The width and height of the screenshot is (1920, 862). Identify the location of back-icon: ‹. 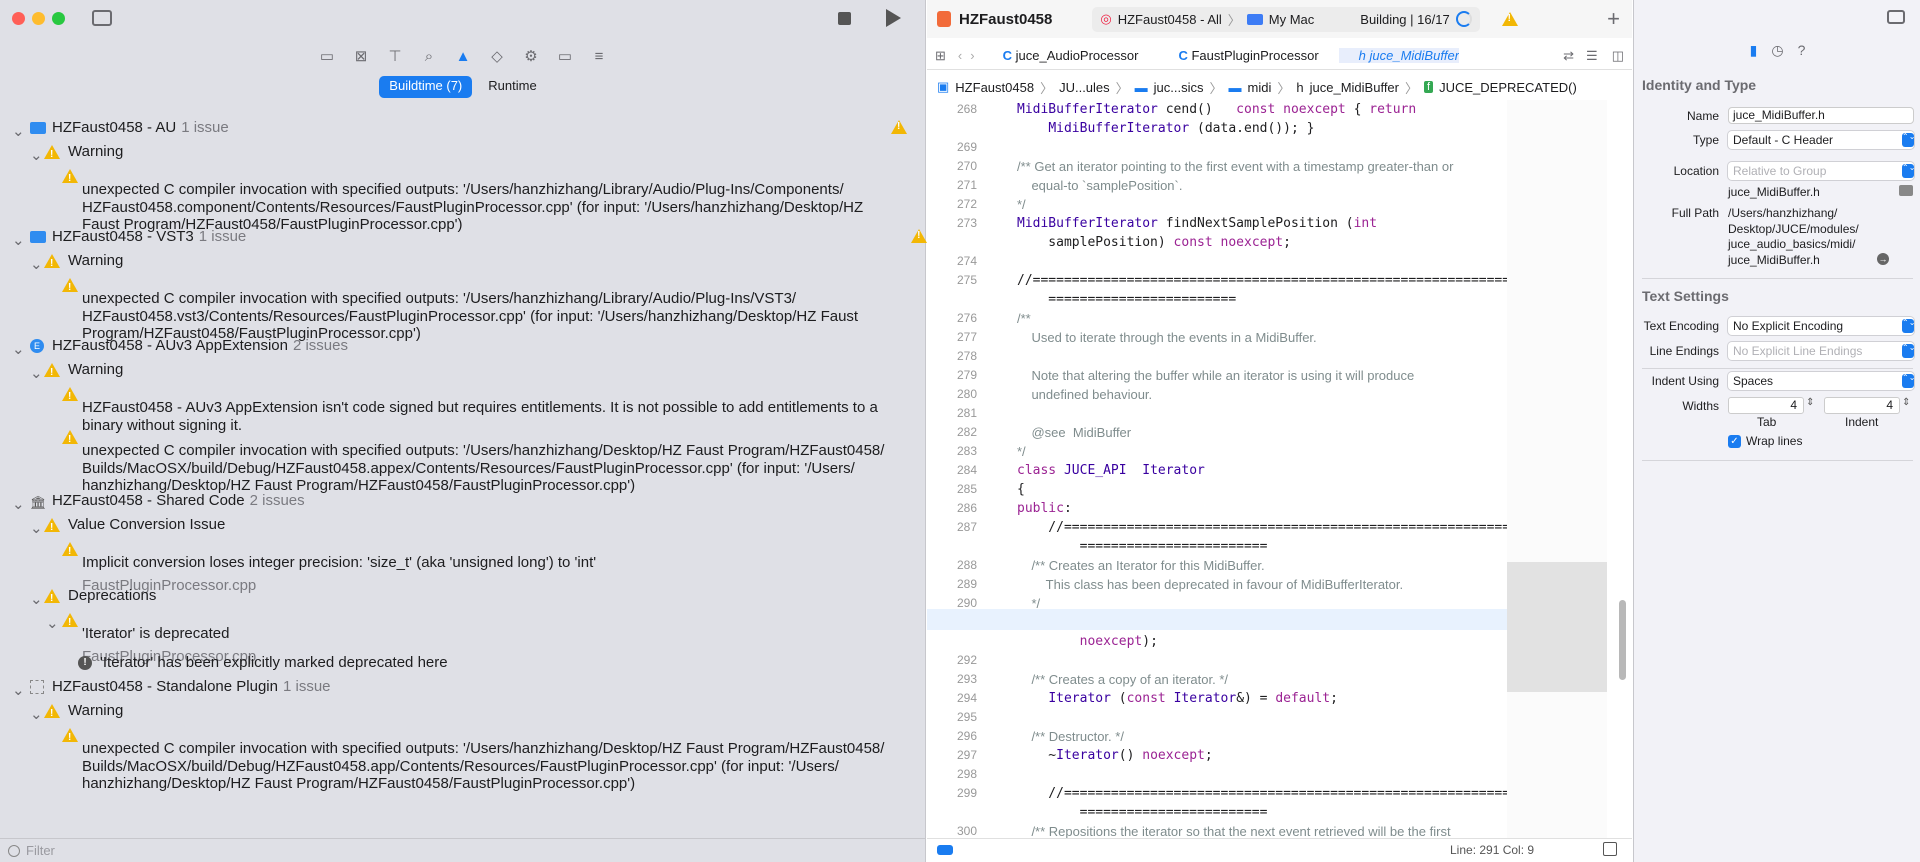
(960, 55).